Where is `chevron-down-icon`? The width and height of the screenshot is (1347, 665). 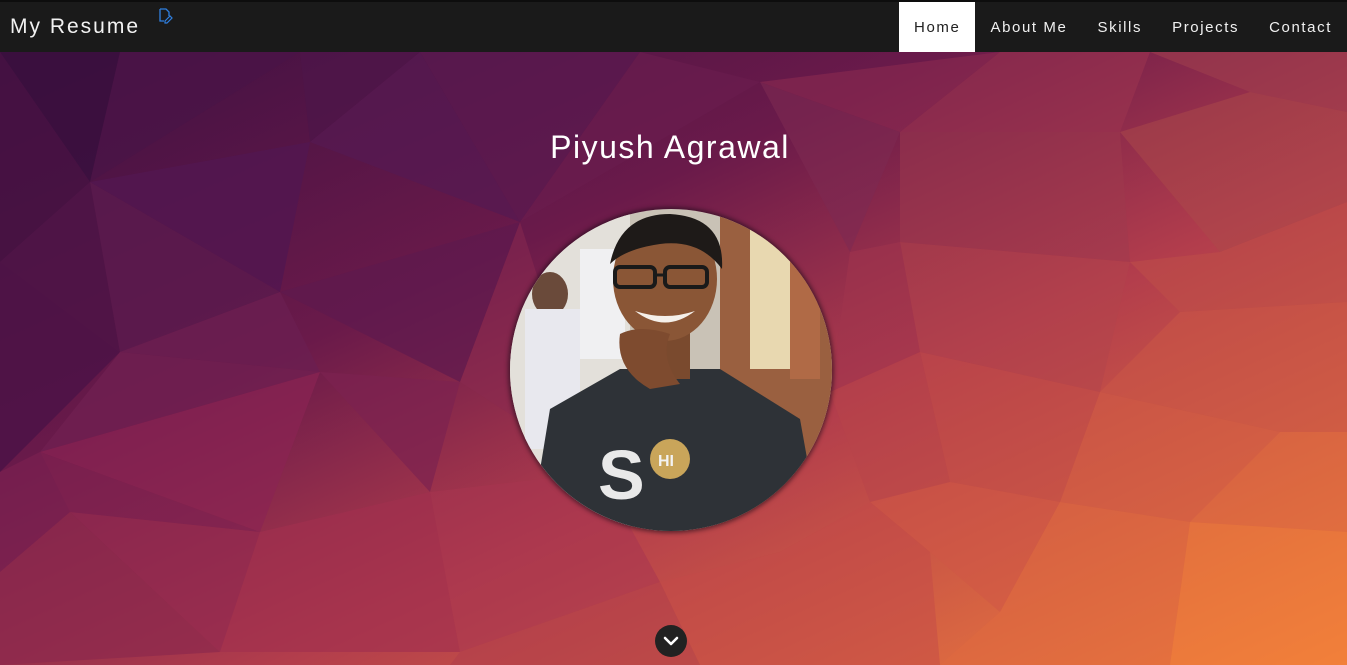 chevron-down-icon is located at coordinates (671, 641).